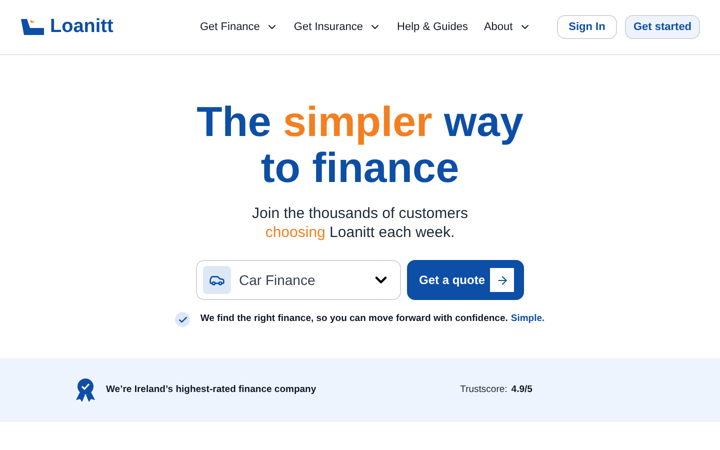  What do you see at coordinates (465, 280) in the screenshot?
I see `get-quote-button: Get a quote` at bounding box center [465, 280].